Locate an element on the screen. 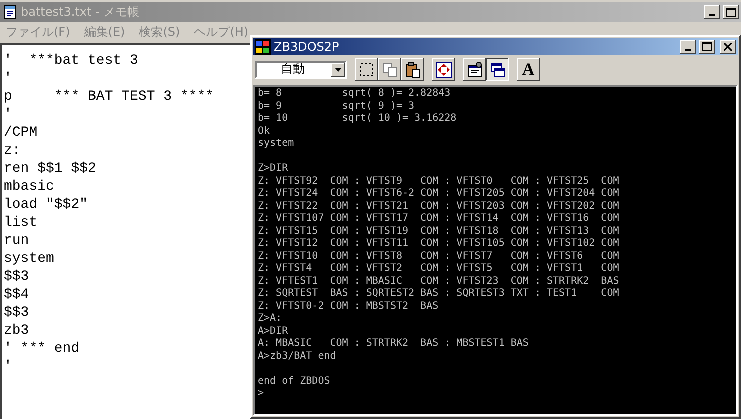 The width and height of the screenshot is (741, 419). console-line: Z: VFTST107 COM : VFTST17 COM : VFTST14 COM : VFTST16 COM is located at coordinates (439, 219).